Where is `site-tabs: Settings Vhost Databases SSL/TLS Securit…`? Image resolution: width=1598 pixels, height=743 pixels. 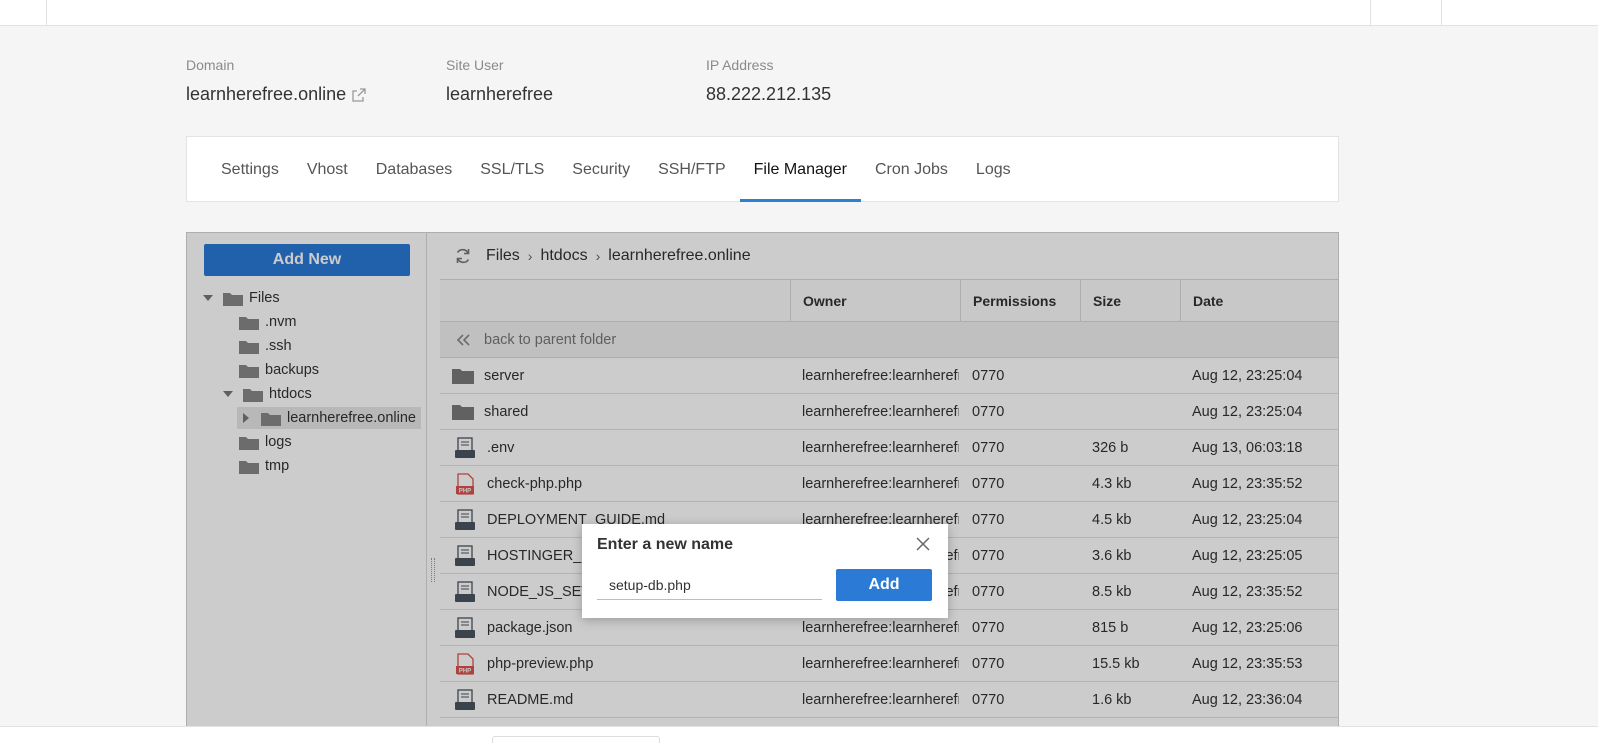 site-tabs: Settings Vhost Databases SSL/TLS Securit… is located at coordinates (762, 169).